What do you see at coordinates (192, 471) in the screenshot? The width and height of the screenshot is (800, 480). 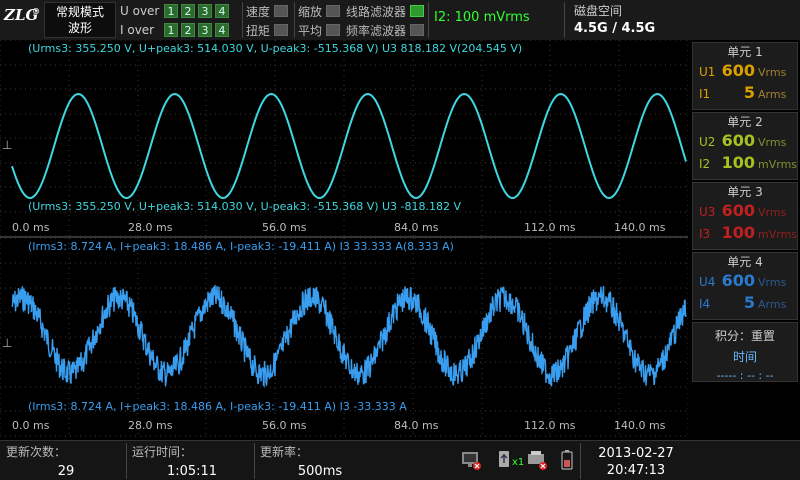 I see `run-time-value: 1:05:11` at bounding box center [192, 471].